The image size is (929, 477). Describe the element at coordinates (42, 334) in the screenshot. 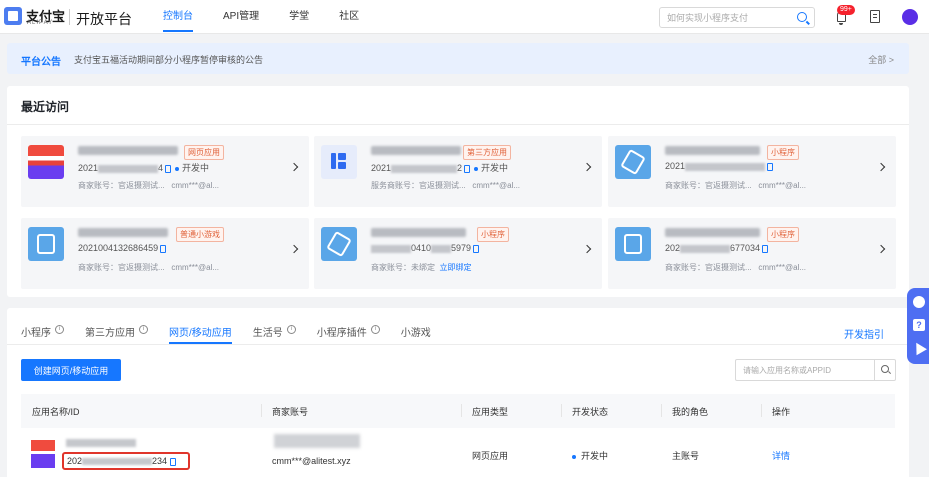

I see `tab-mini-program: 小程序 i` at that location.